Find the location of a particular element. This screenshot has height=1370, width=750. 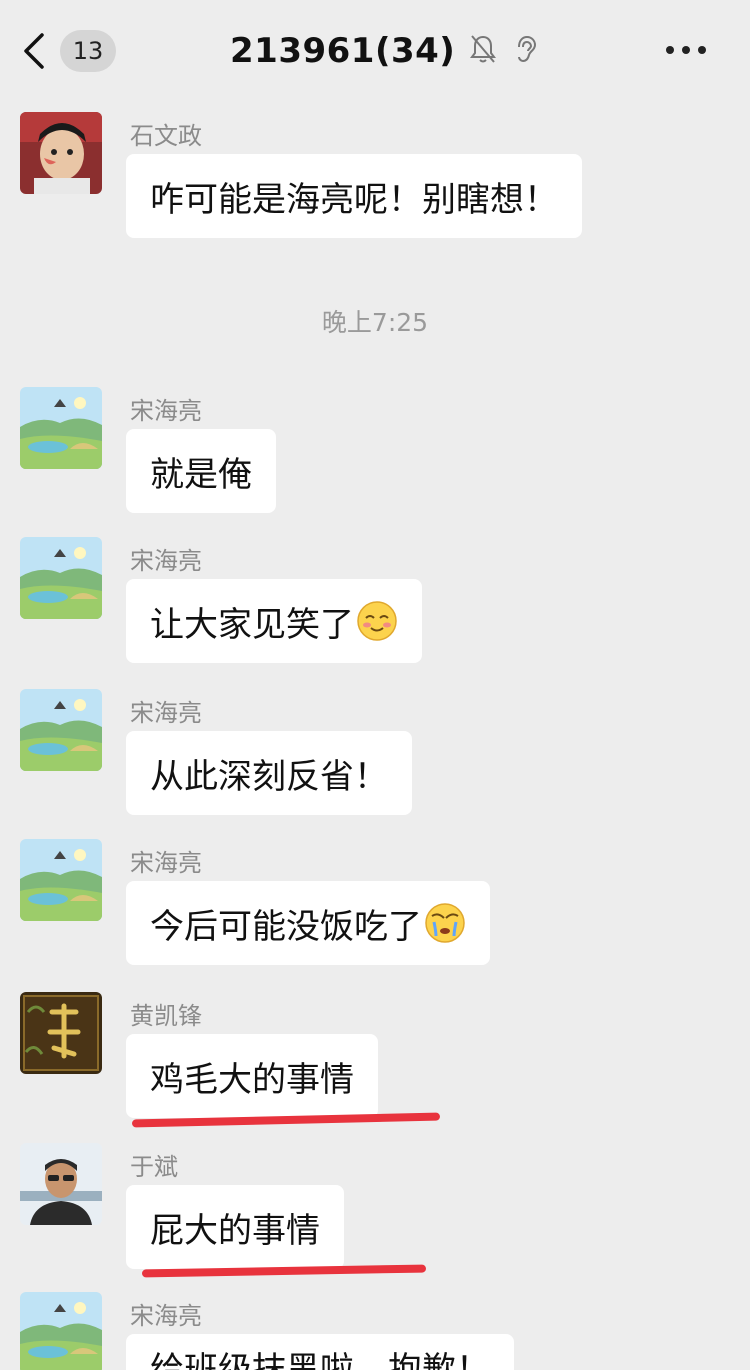

facepalm-emoji-icon is located at coordinates (445, 923).